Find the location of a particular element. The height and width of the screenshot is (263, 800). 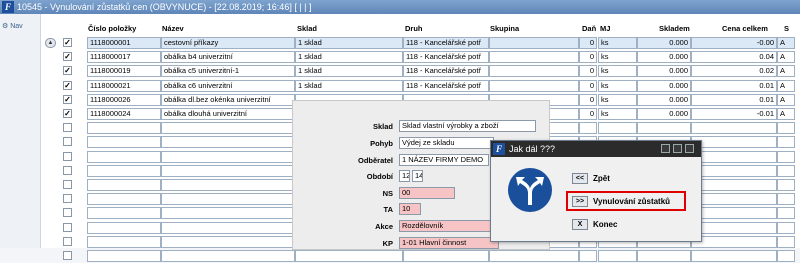

table-row is located at coordinates (420, 256).